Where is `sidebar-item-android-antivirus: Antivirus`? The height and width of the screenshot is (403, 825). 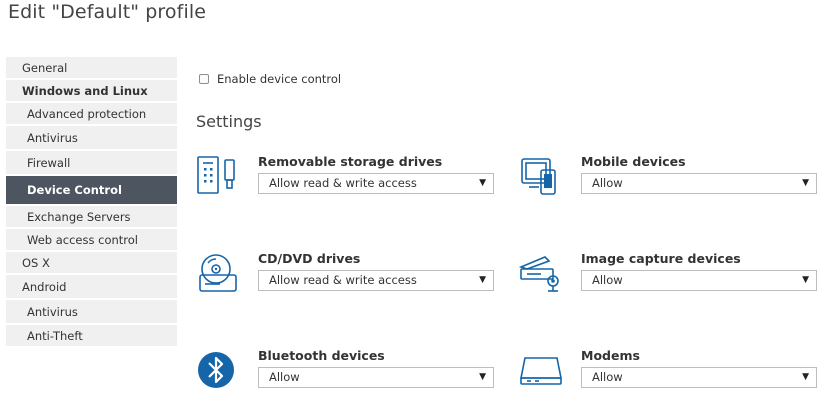 sidebar-item-android-antivirus: Antivirus is located at coordinates (91, 312).